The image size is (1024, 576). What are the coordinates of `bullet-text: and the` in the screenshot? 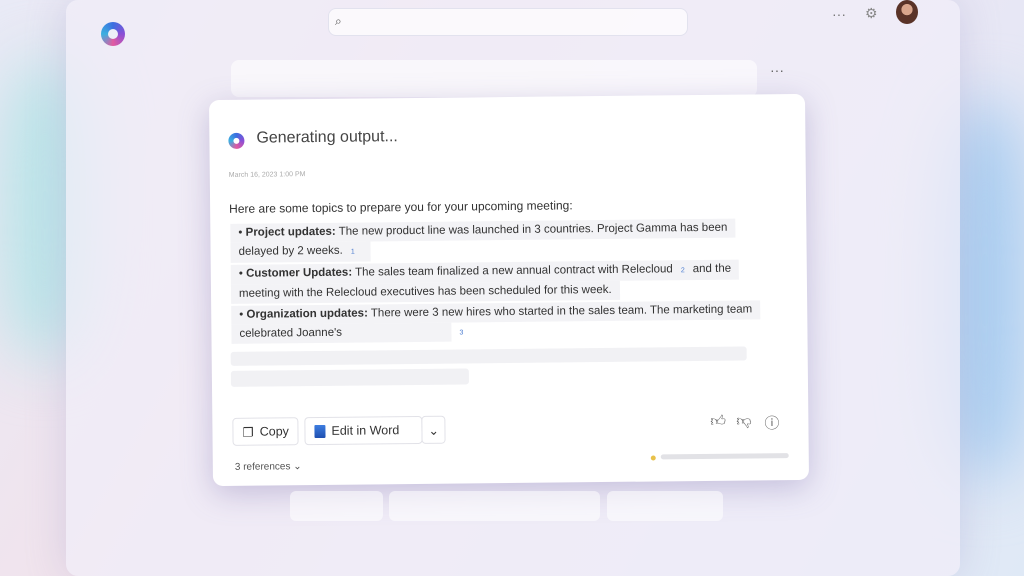 It's located at (712, 269).